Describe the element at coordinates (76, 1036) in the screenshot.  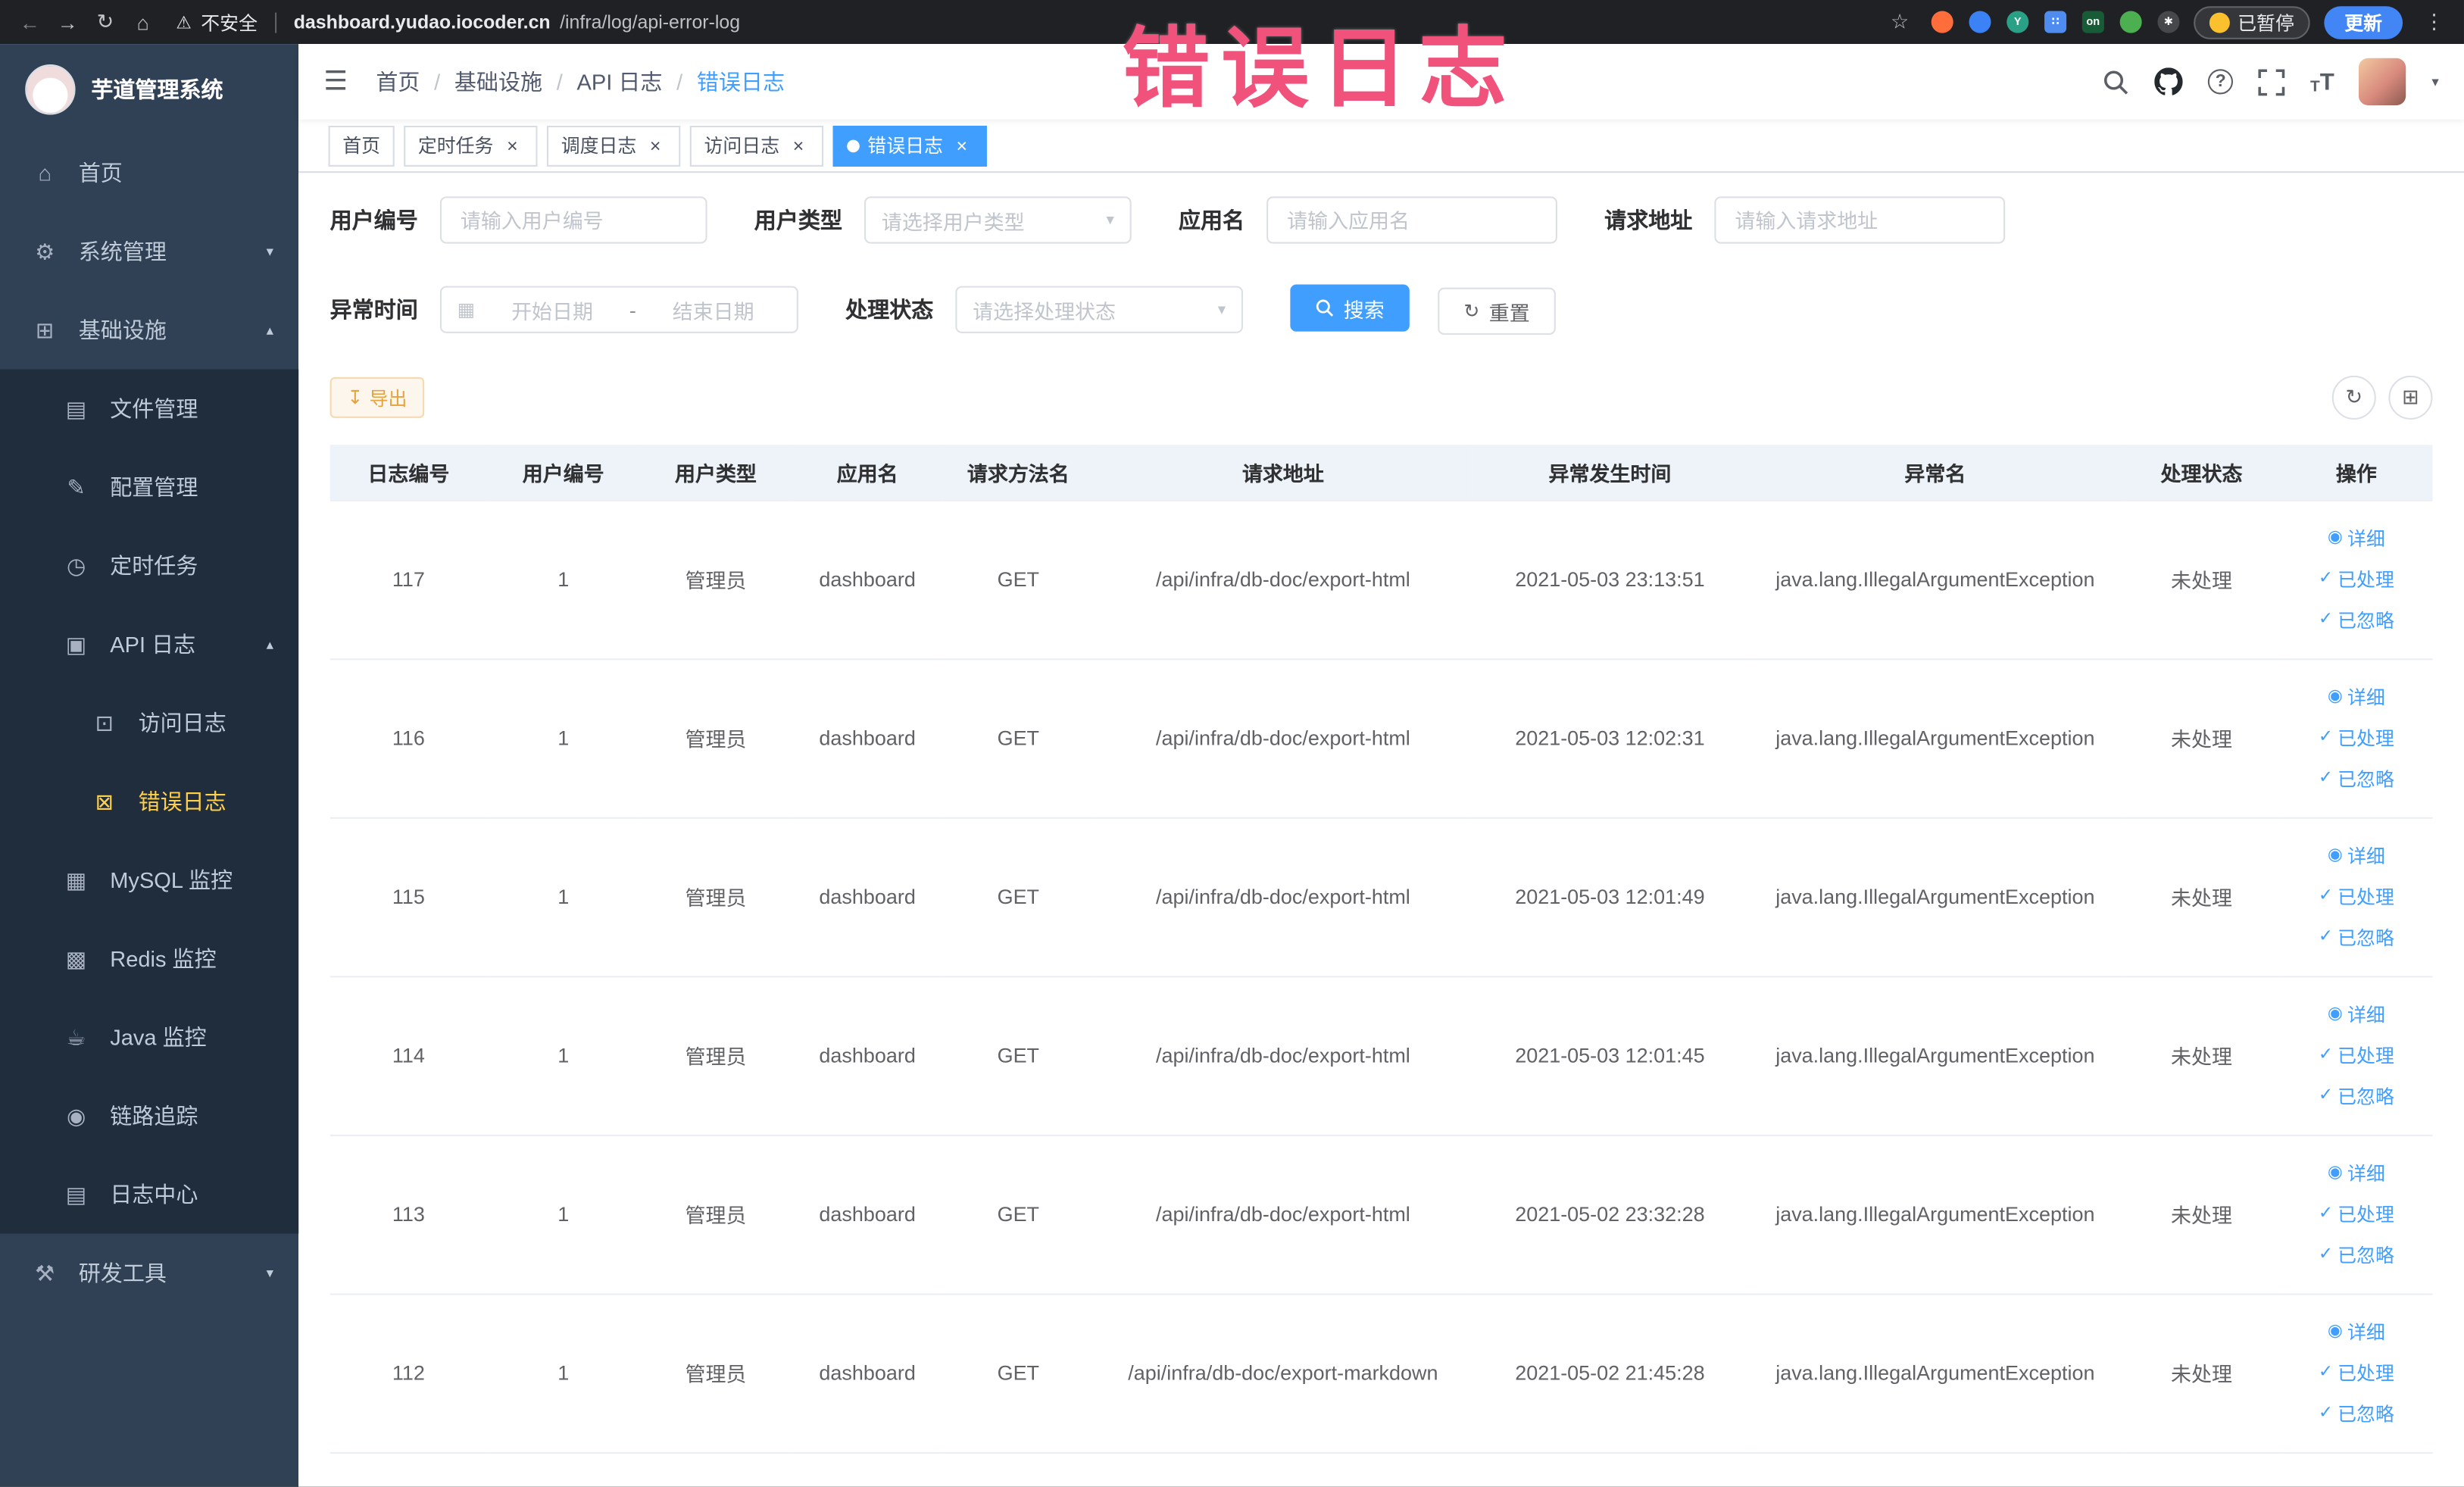
I see `coffee-icon: ☕` at that location.